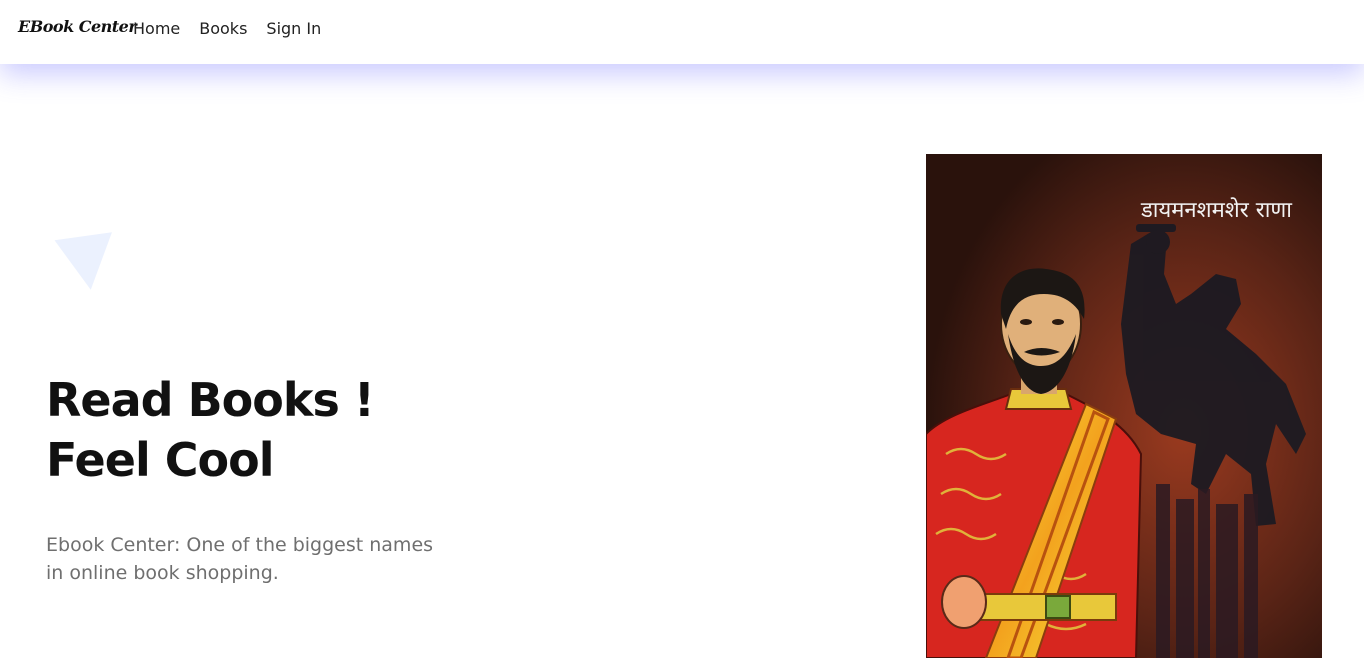 Image resolution: width=1364 pixels, height=658 pixels. Describe the element at coordinates (77, 26) in the screenshot. I see `brand-logo: EBook Center` at that location.